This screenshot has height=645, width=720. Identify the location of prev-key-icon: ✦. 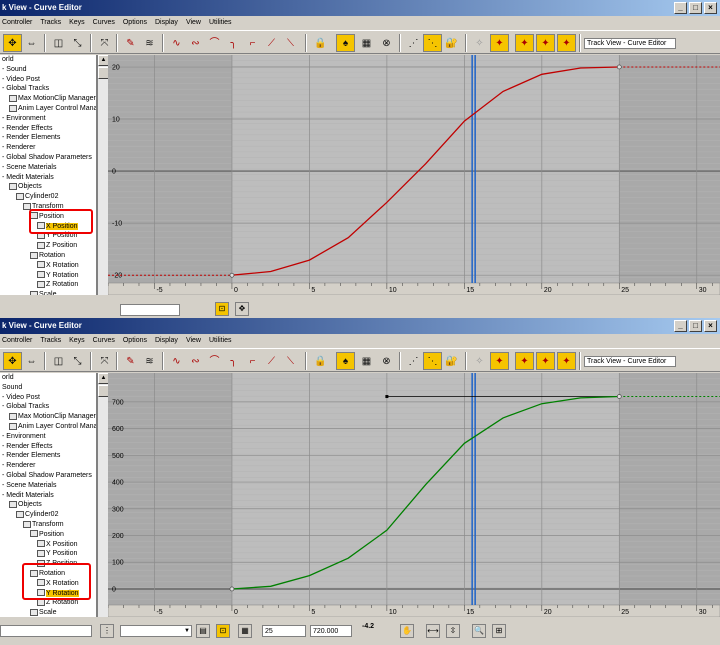
(545, 43).